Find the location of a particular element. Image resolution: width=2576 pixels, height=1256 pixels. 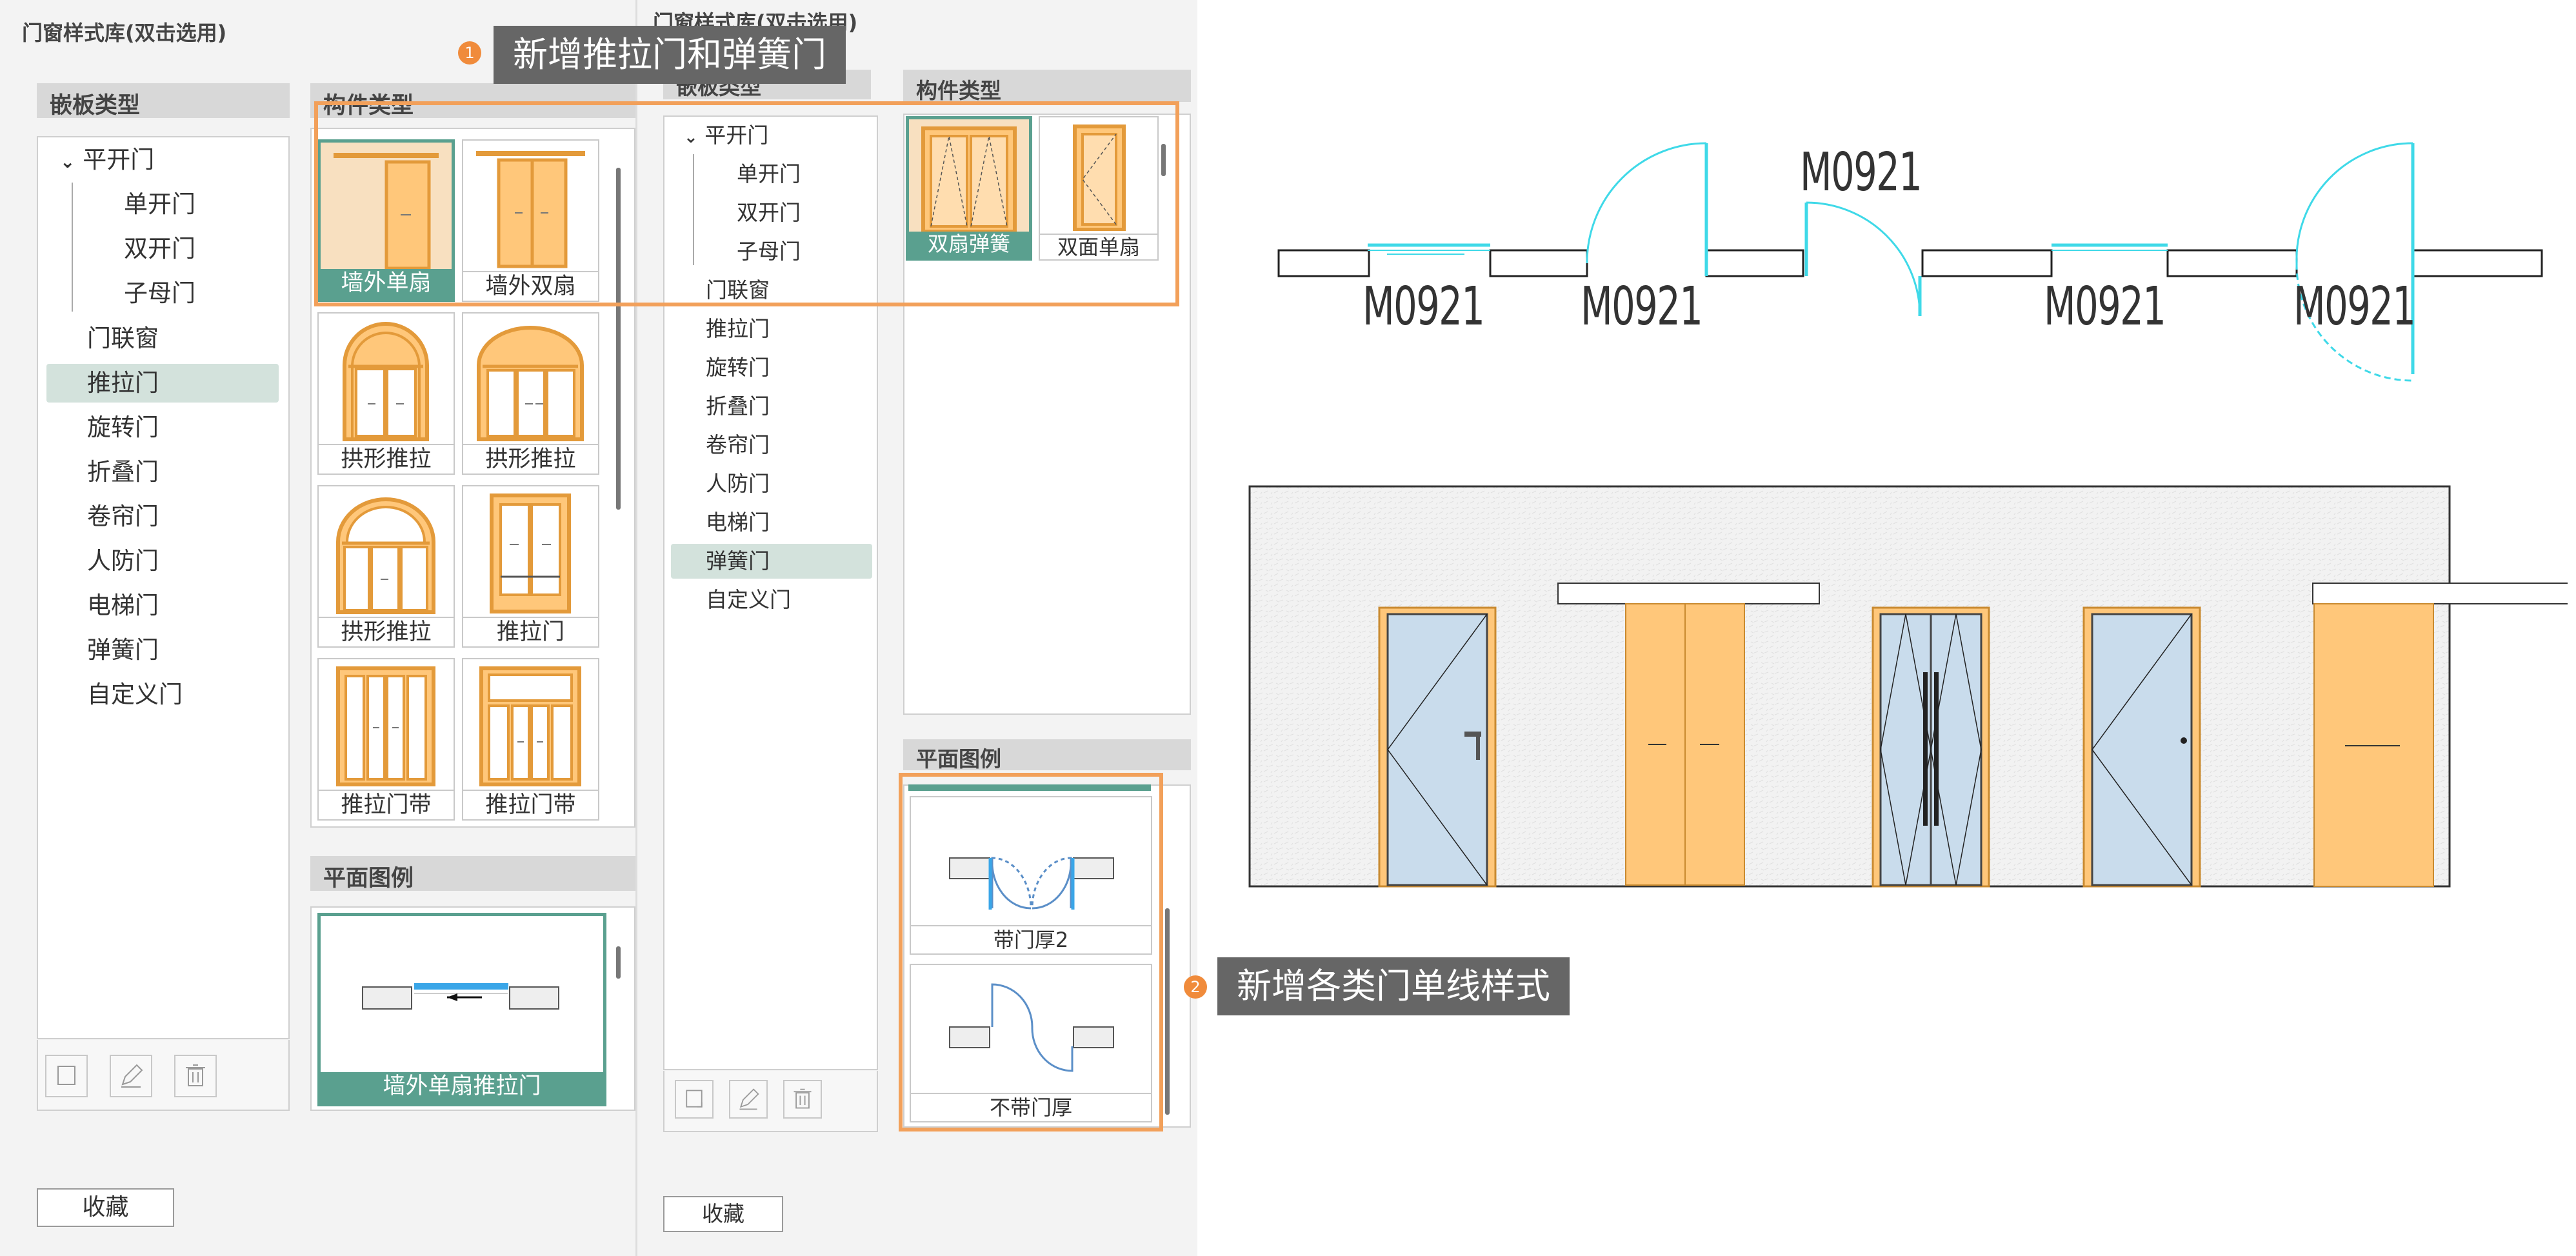

tile-sliding-door-with-1: 推拉门带 is located at coordinates (386, 739).